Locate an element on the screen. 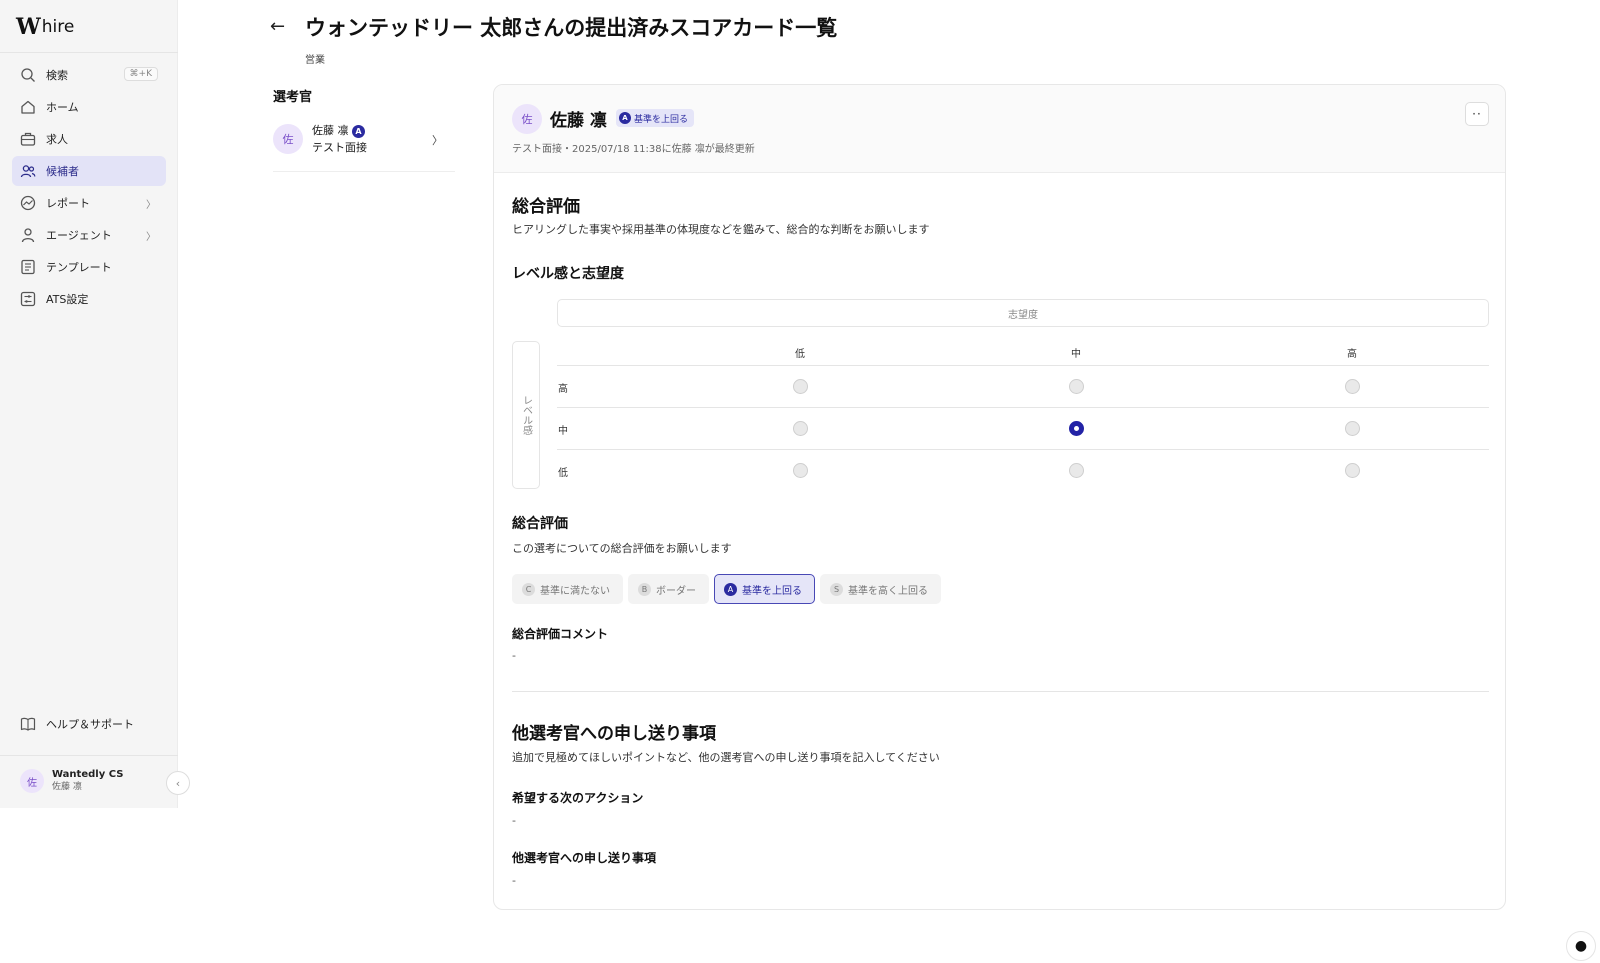  section-title: 総合評価 is located at coordinates (546, 207).